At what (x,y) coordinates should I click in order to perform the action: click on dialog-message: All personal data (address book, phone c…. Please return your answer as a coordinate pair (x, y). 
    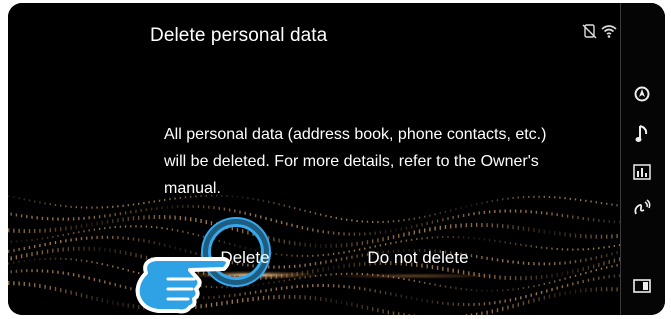
    Looking at the image, I should click on (355, 161).